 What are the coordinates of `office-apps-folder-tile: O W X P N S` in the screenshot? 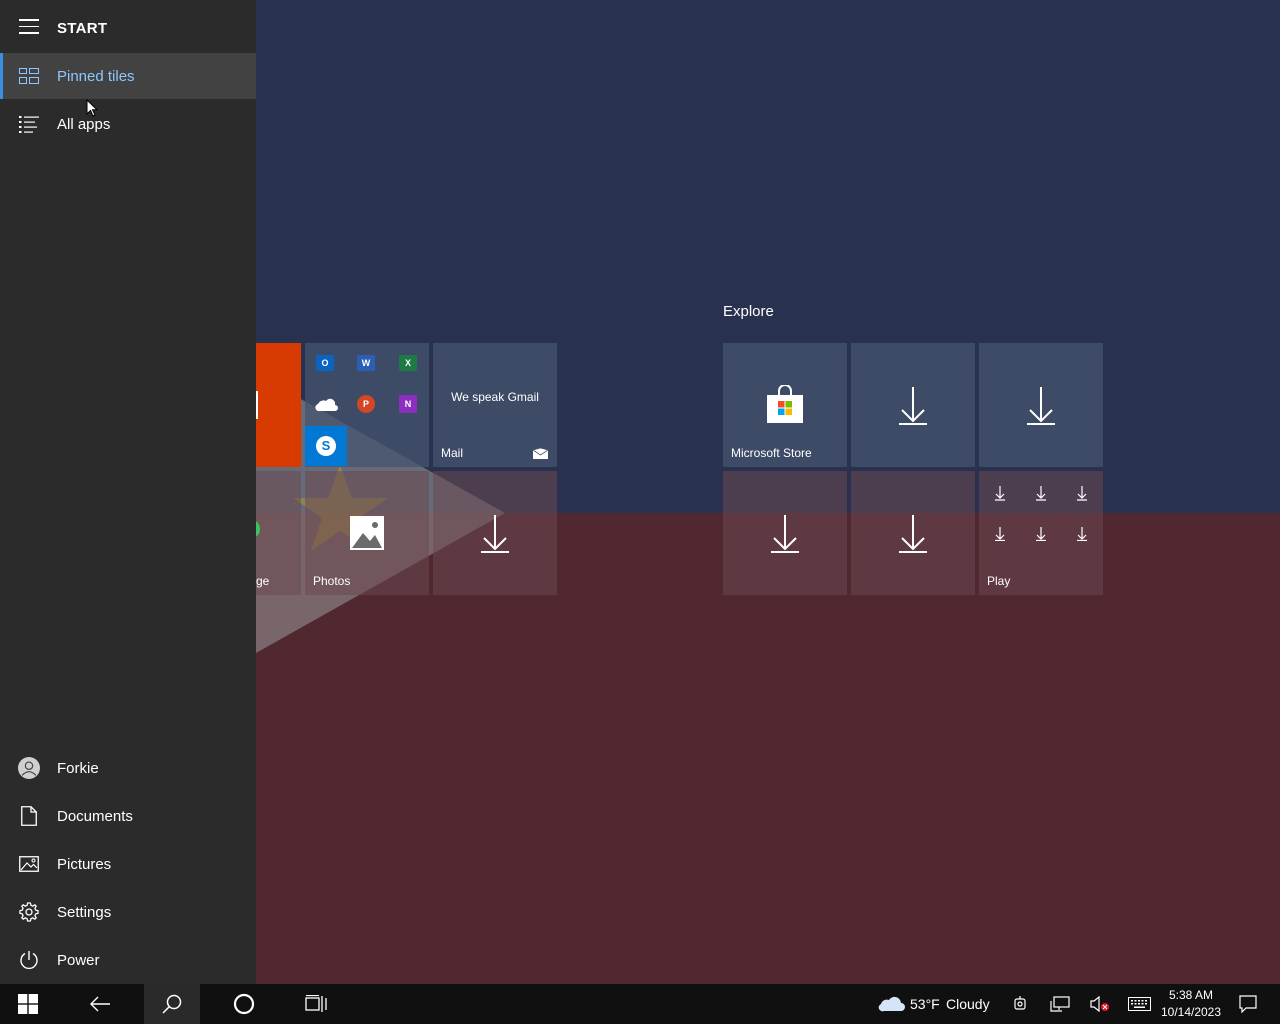 It's located at (367, 405).